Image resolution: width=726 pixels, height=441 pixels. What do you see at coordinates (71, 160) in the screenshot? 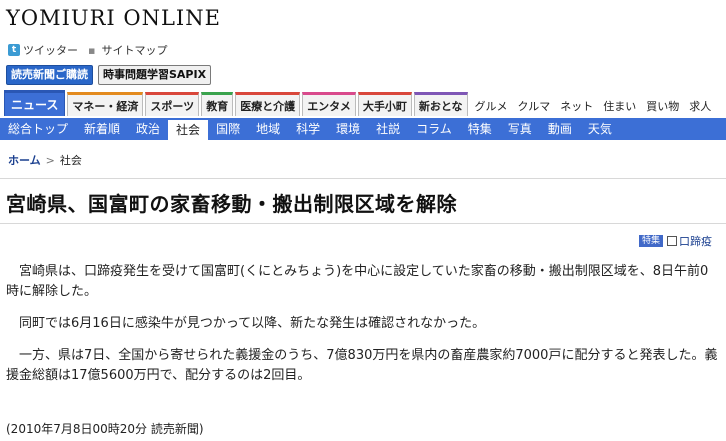
I see `breadcrumb-current: 社会` at bounding box center [71, 160].